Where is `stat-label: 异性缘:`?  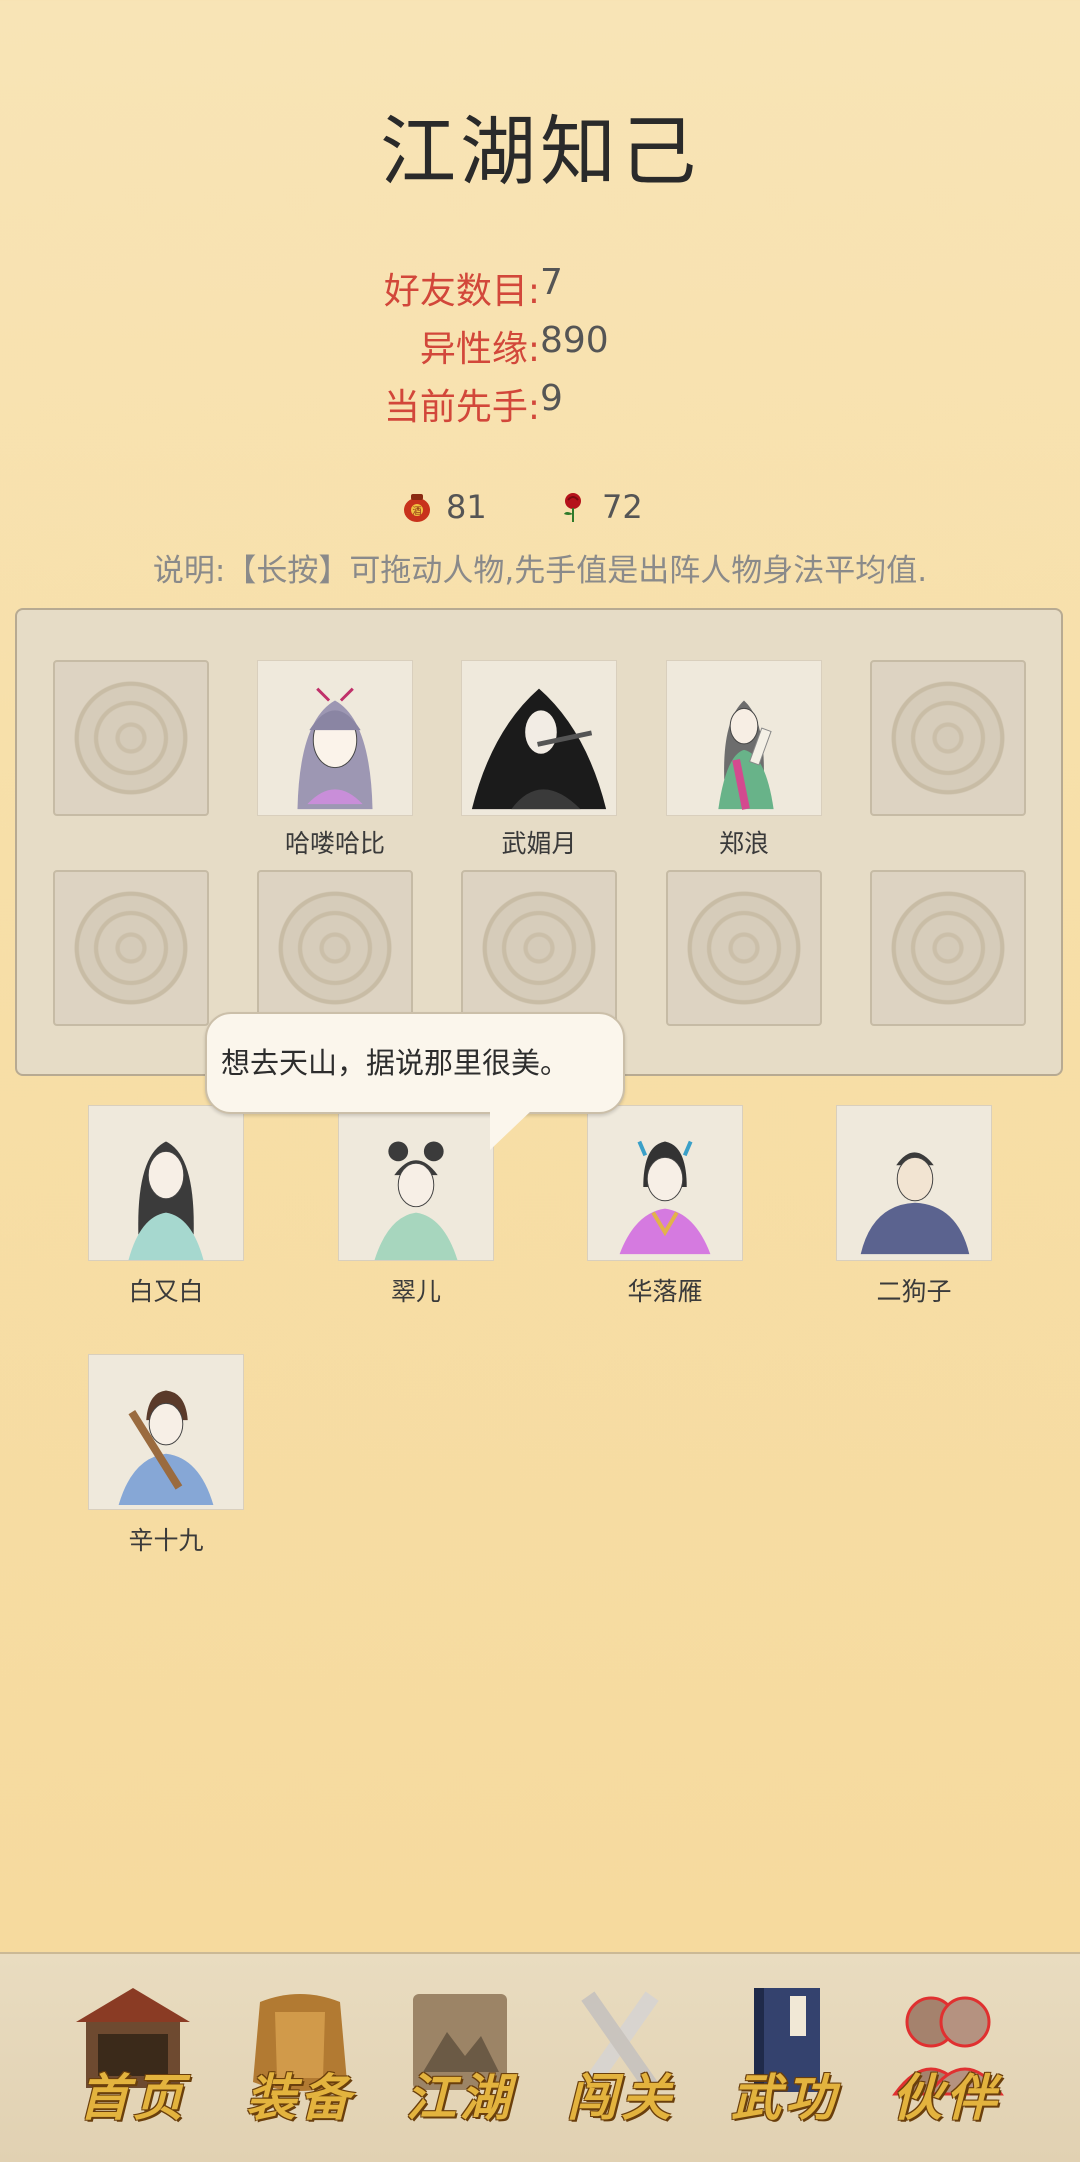
stat-label: 异性缘: is located at coordinates (479, 349).